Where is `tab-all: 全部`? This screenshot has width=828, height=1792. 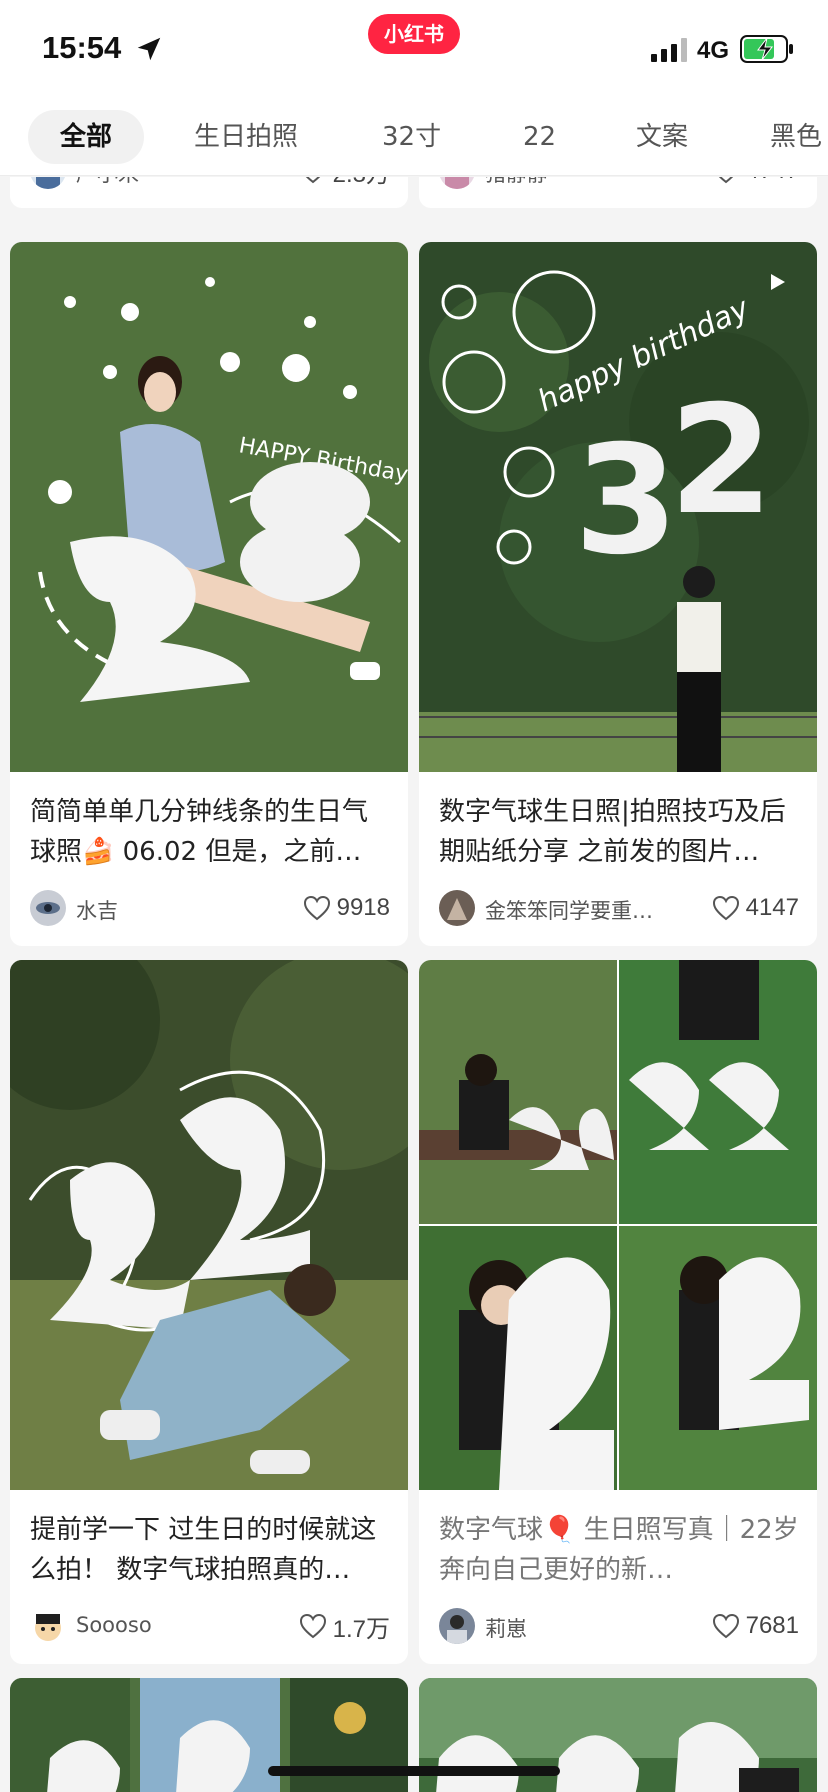
tab-all: 全部 is located at coordinates (86, 137).